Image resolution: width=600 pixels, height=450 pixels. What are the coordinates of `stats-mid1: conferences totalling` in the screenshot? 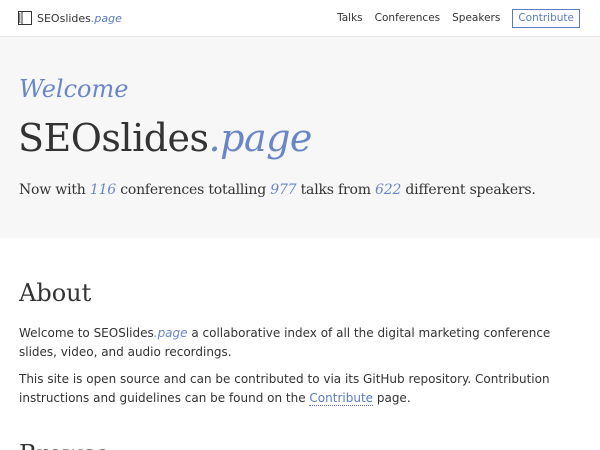 It's located at (193, 190).